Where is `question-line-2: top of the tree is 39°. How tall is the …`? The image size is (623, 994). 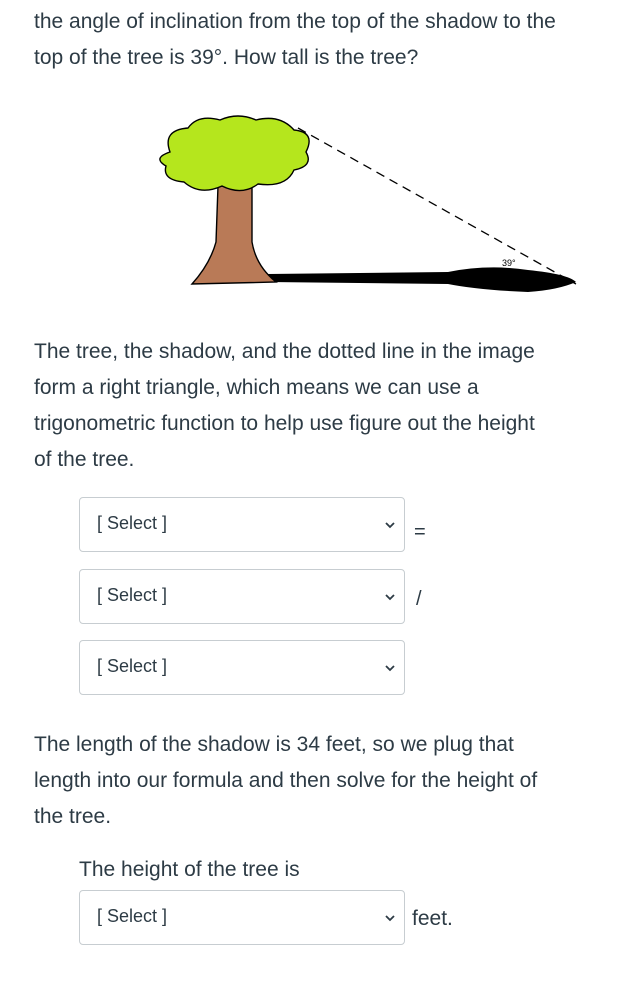 question-line-2: top of the tree is 39°. How tall is the … is located at coordinates (226, 57).